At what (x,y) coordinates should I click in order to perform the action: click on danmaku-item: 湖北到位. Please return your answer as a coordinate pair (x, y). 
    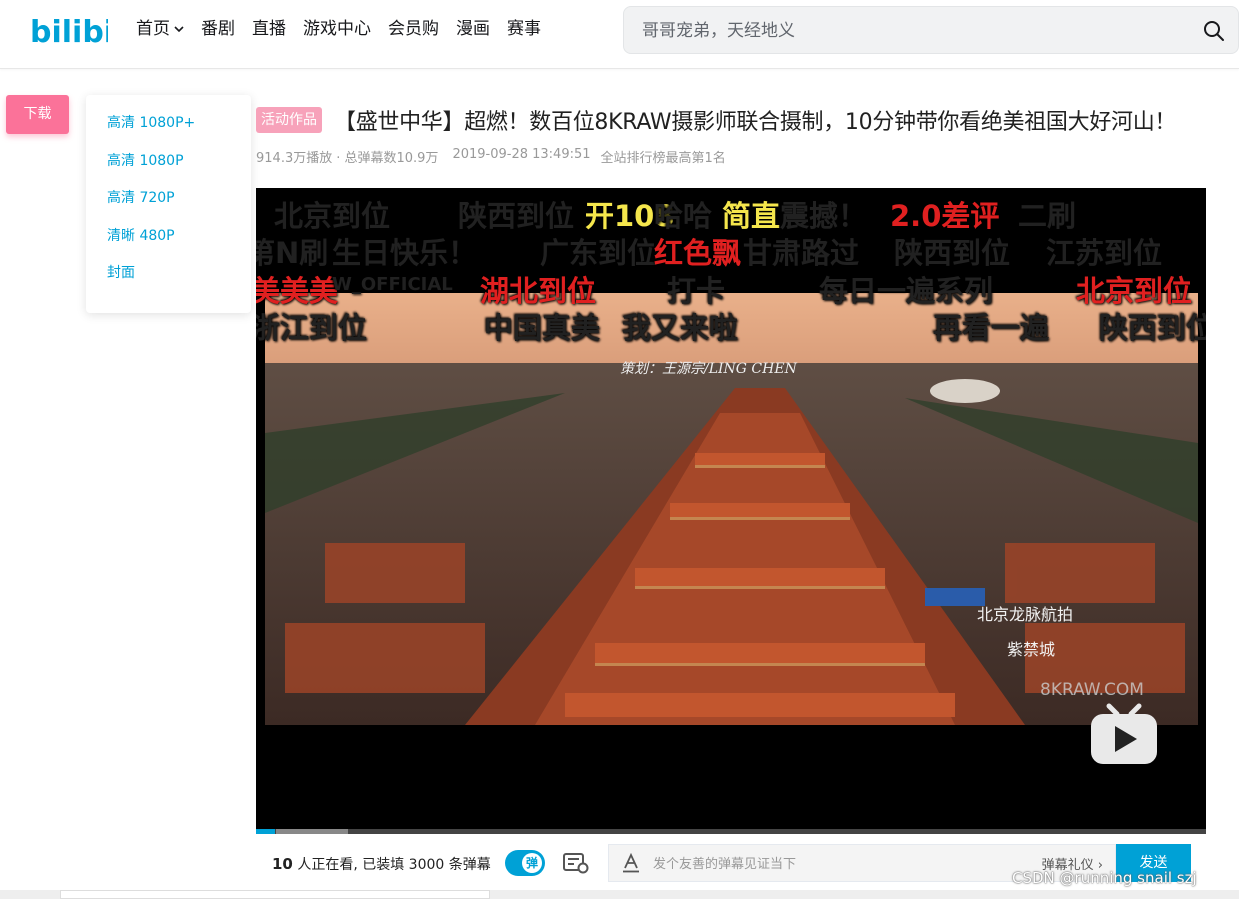
    Looking at the image, I should click on (538, 291).